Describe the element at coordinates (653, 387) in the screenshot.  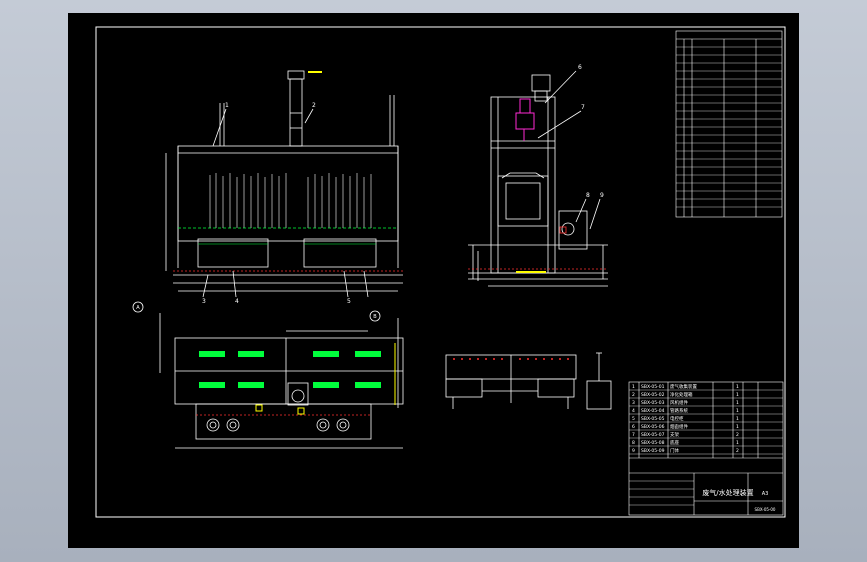
I see `bom-row-code: SBX-05-01` at that location.